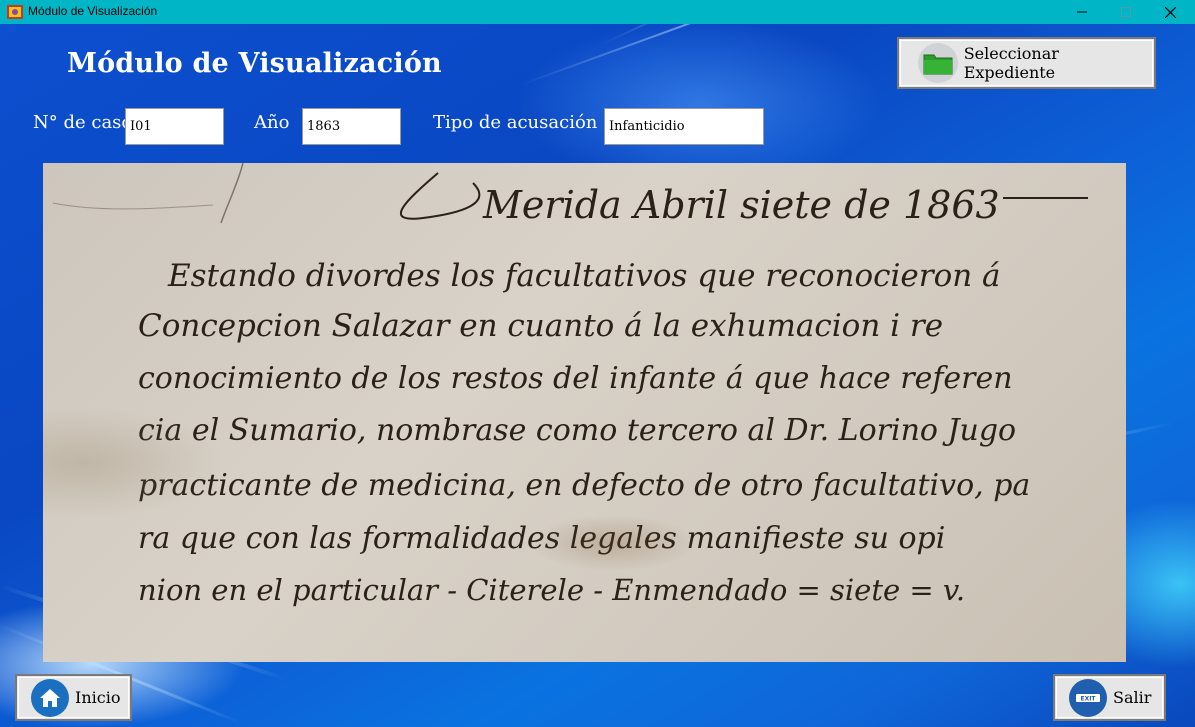 This screenshot has width=1195, height=727. What do you see at coordinates (741, 205) in the screenshot?
I see `manuscript-line: Merida Abril siete de 1863` at bounding box center [741, 205].